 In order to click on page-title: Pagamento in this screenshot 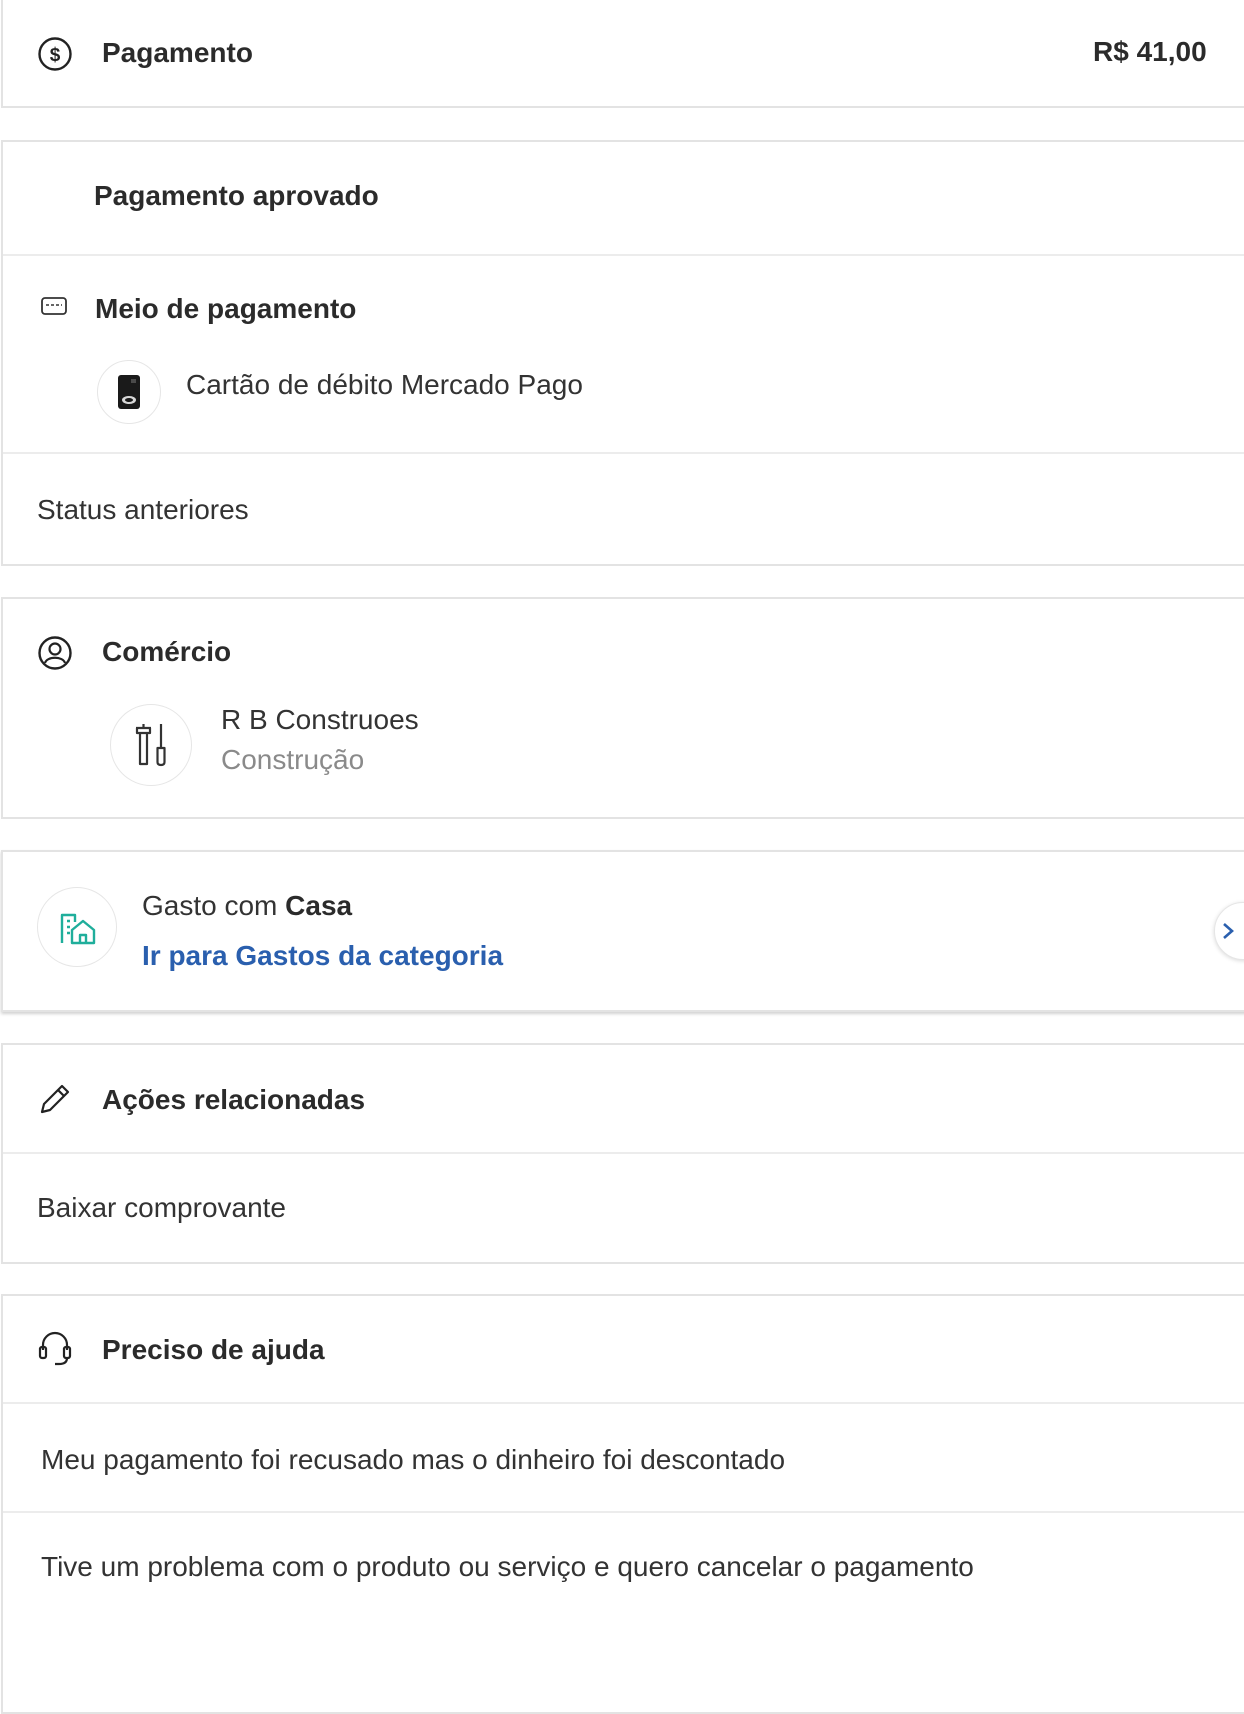, I will do `click(177, 52)`.